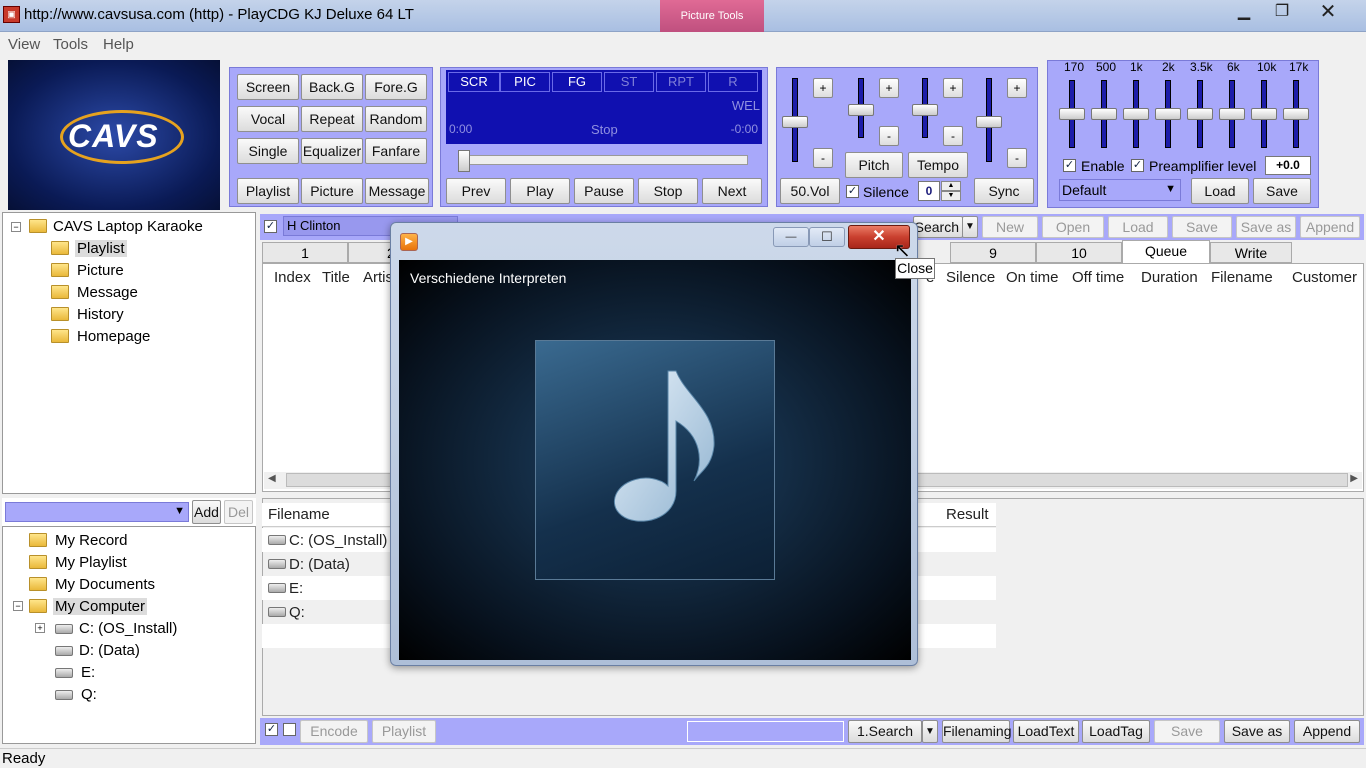  Describe the element at coordinates (338, 540) in the screenshot. I see `file-row-drive-c: C: (OS_Install)` at that location.